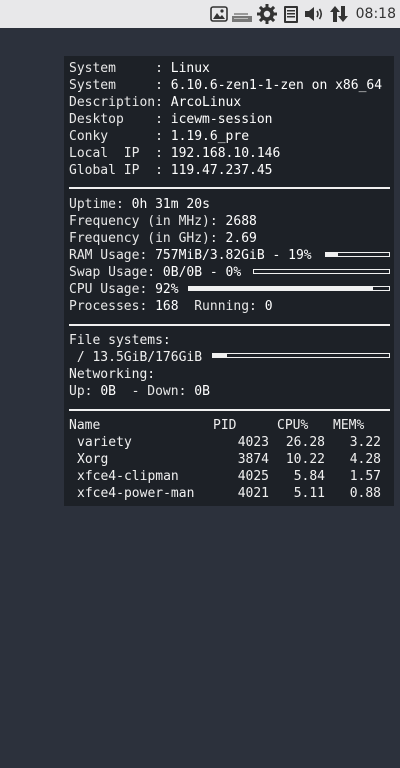 The height and width of the screenshot is (768, 400). What do you see at coordinates (233, 255) in the screenshot?
I see `ram-value: 757MiB/3.82GiB - 19%` at bounding box center [233, 255].